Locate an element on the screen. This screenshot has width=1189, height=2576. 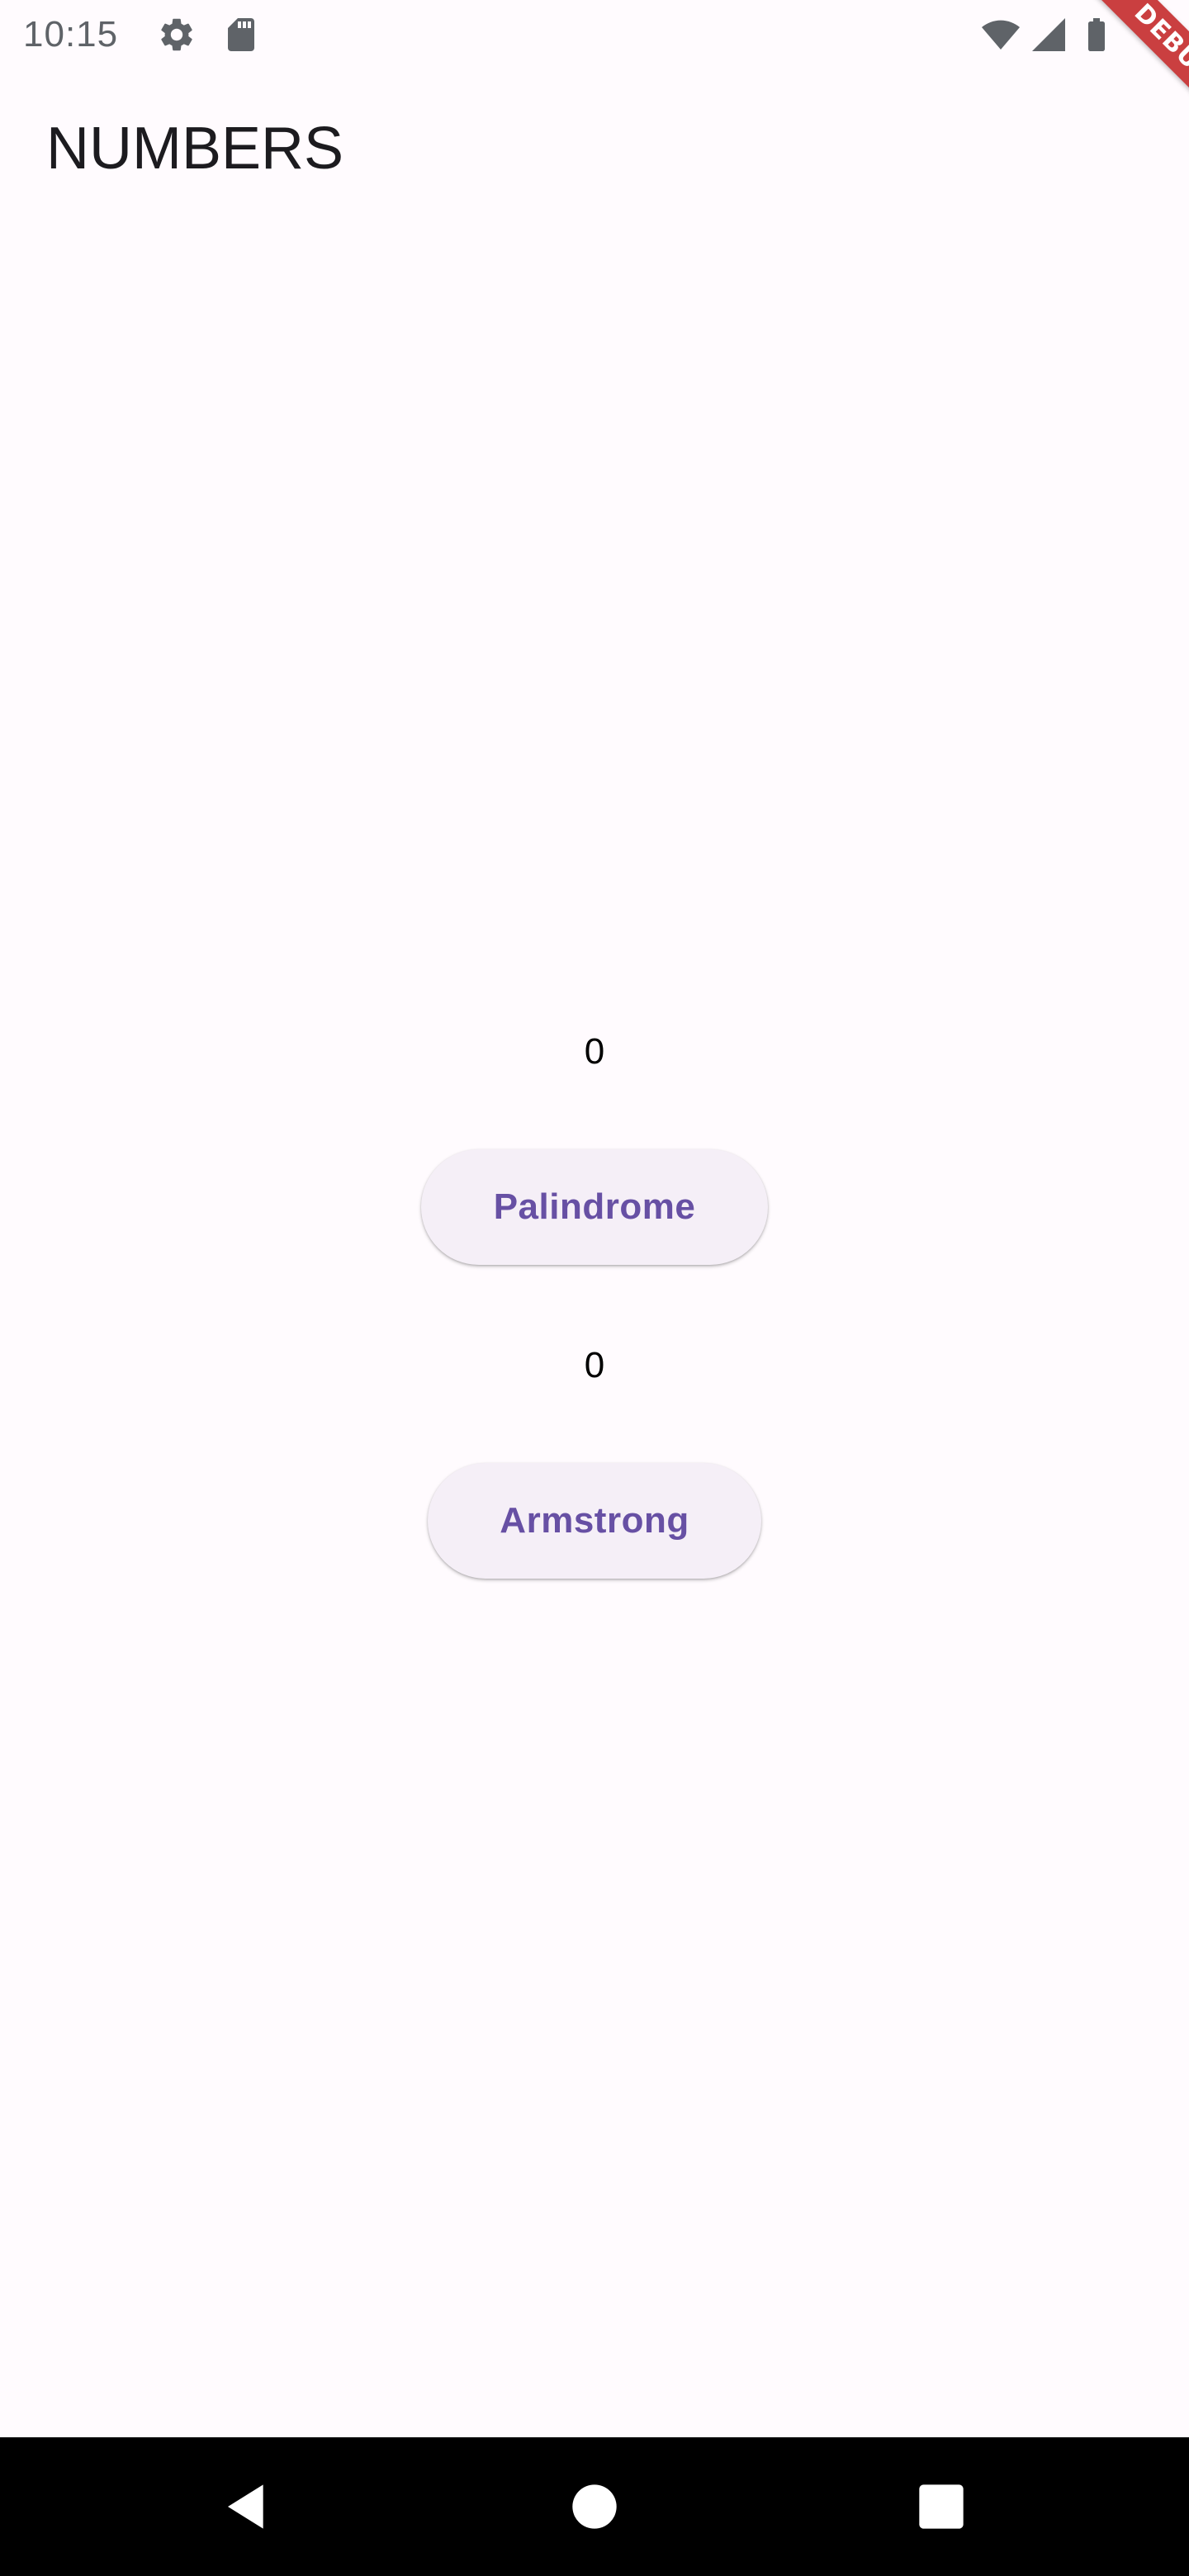
app-bar-title: NUMBERS is located at coordinates (195, 149).